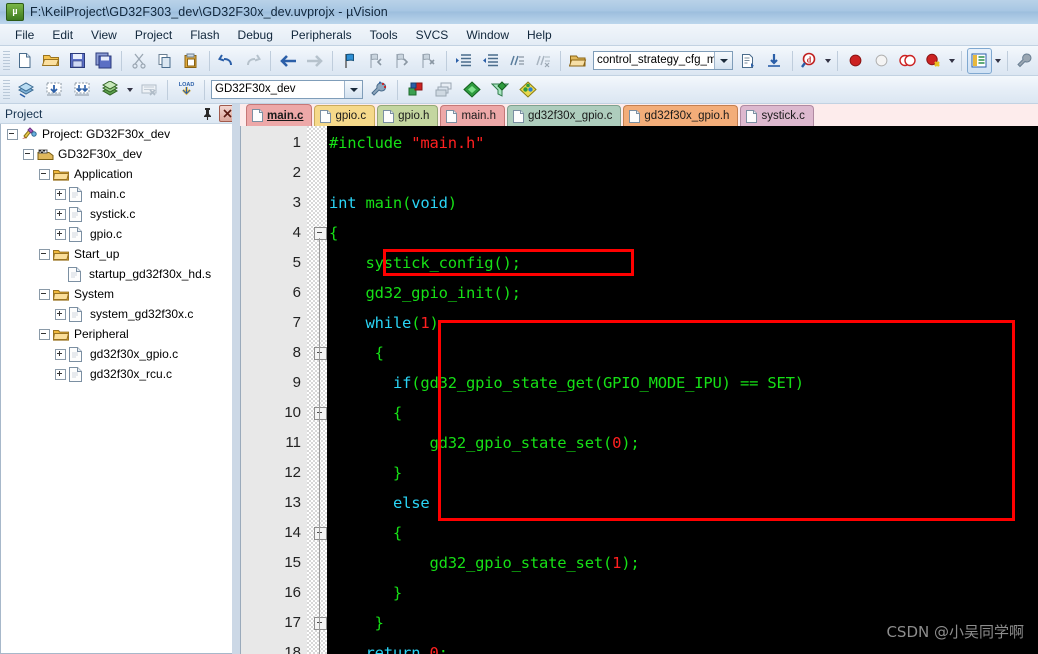  I want to click on search-icon: d, so click(809, 61).